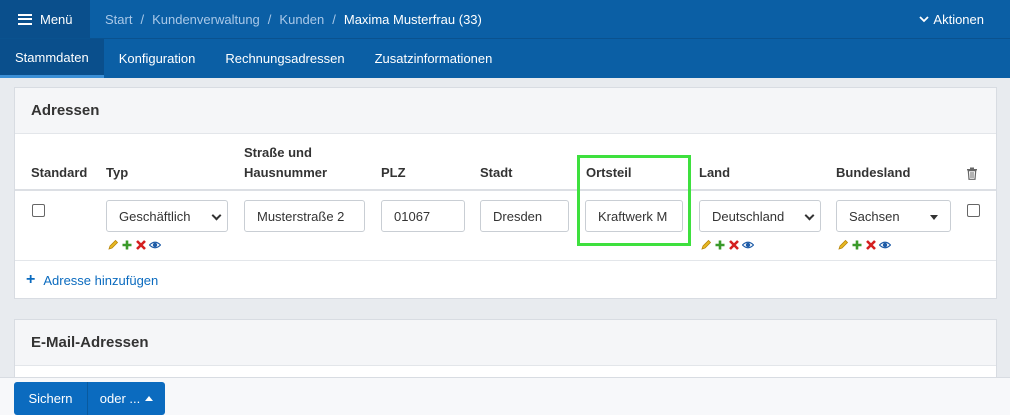 Image resolution: width=1010 pixels, height=415 pixels. Describe the element at coordinates (301, 216) in the screenshot. I see `strasse-value: Musterstraße 2` at that location.